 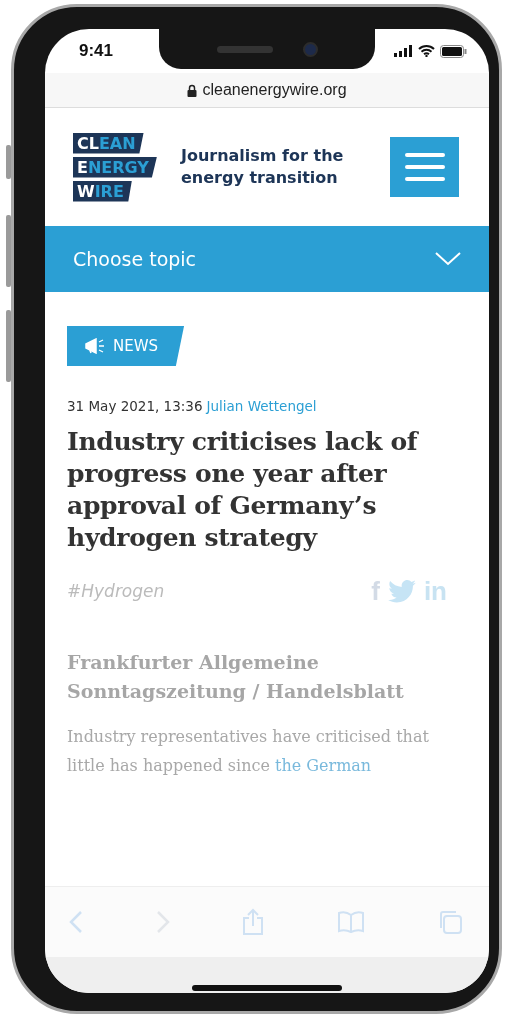 I want to click on lock-icon, so click(x=192, y=90).